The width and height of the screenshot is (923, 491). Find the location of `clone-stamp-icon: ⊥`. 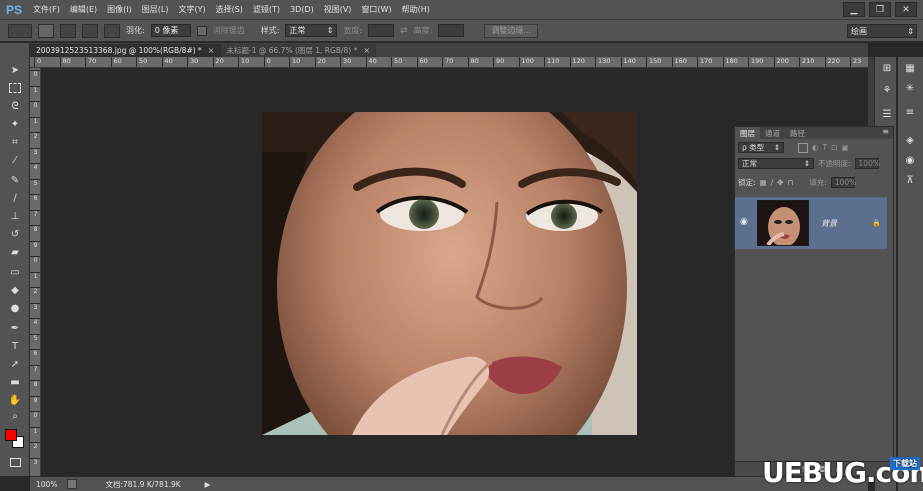

clone-stamp-icon: ⊥ is located at coordinates (15, 216).